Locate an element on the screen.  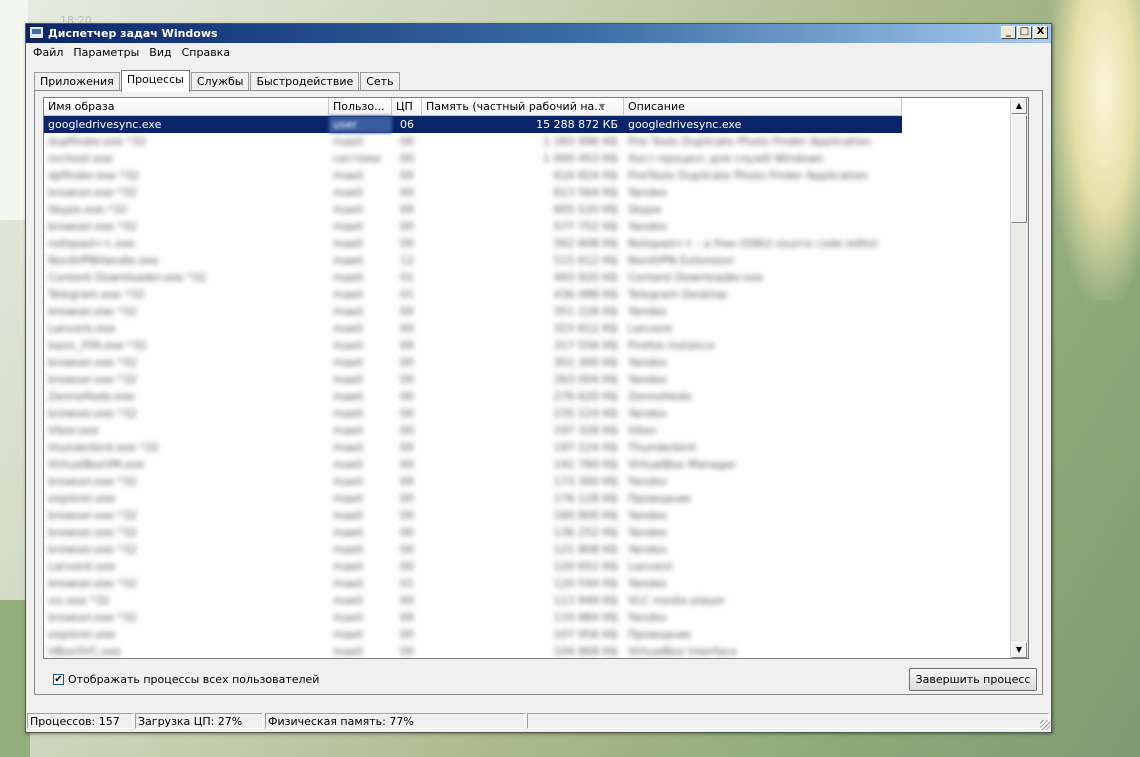
process-row: Viber.exe maeli 00 197 328 КБ Viber is located at coordinates (473, 430).